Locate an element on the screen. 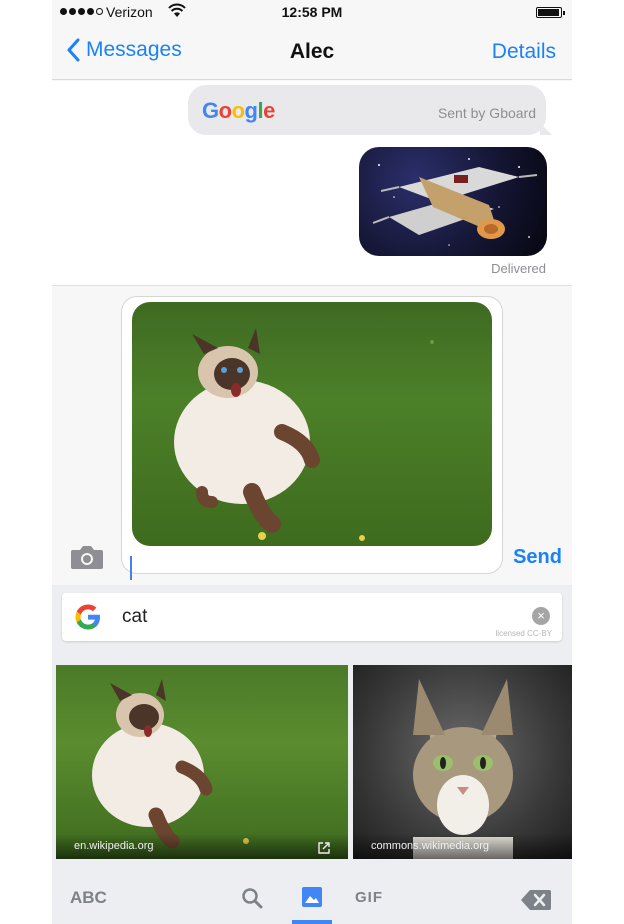 The height and width of the screenshot is (924, 624). search-icon is located at coordinates (252, 898).